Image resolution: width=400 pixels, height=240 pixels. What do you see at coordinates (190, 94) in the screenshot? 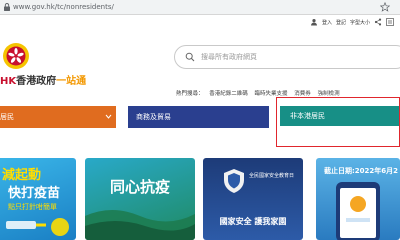
I see `popular-label: 熱門搜尋：` at bounding box center [190, 94].